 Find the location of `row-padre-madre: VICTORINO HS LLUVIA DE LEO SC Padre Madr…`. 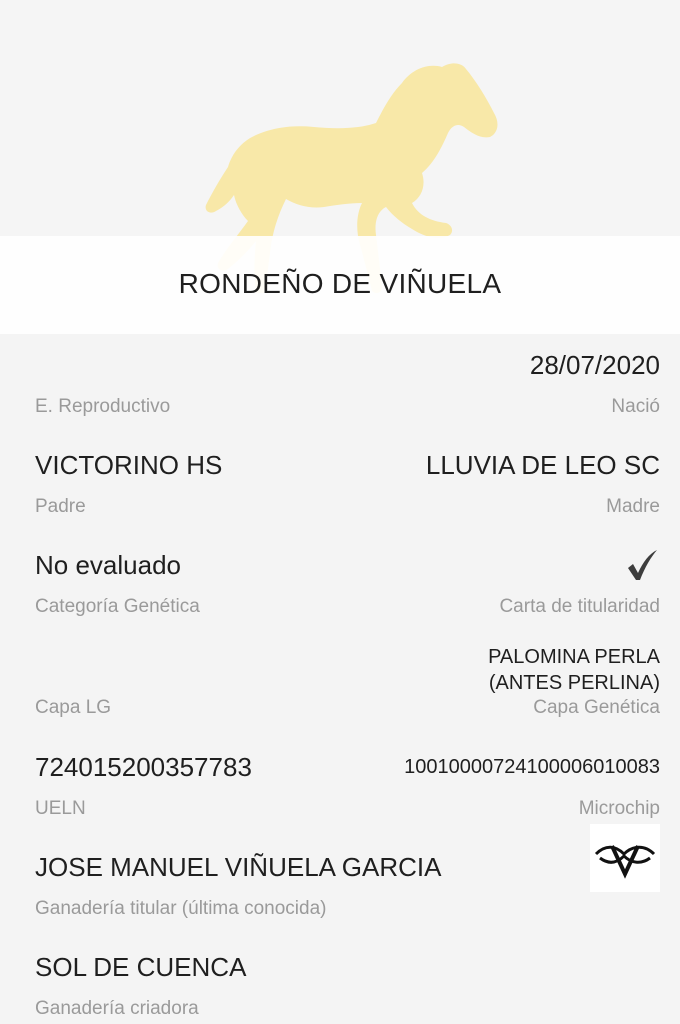

row-padre-madre: VICTORINO HS LLUVIA DE LEO SC Padre Madr… is located at coordinates (347, 500).